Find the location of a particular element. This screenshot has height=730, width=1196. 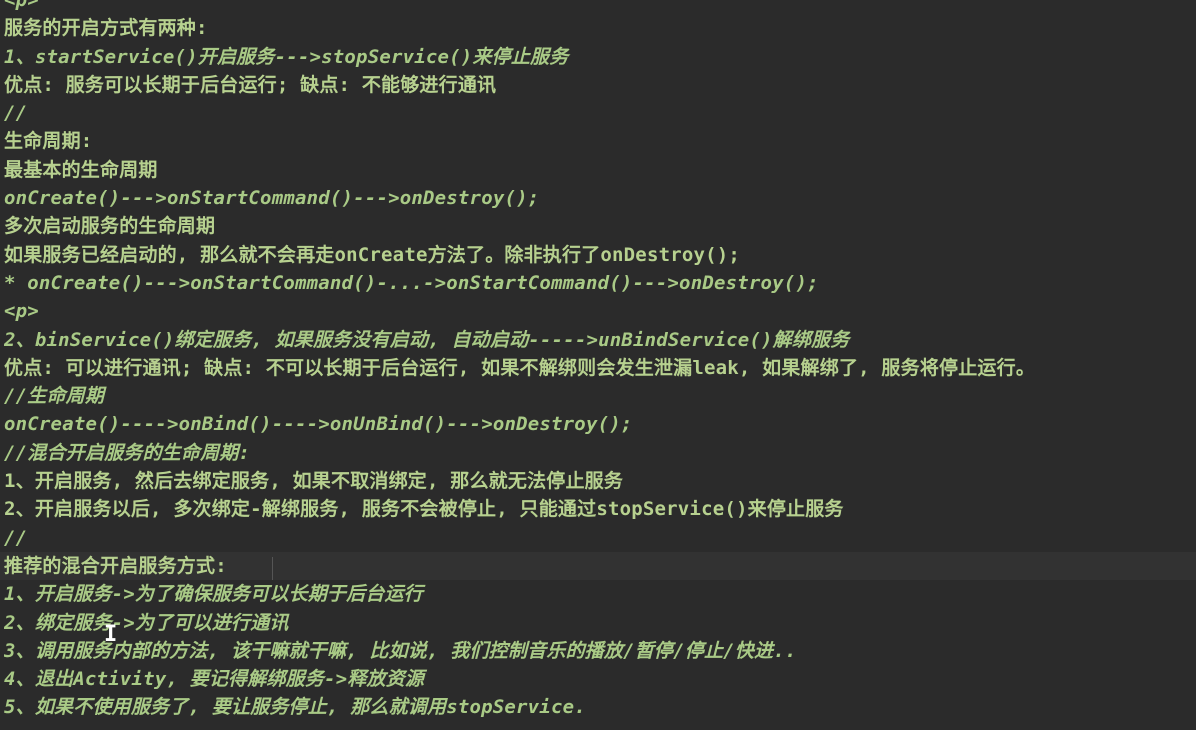

code-line-20: // is located at coordinates (16, 537).